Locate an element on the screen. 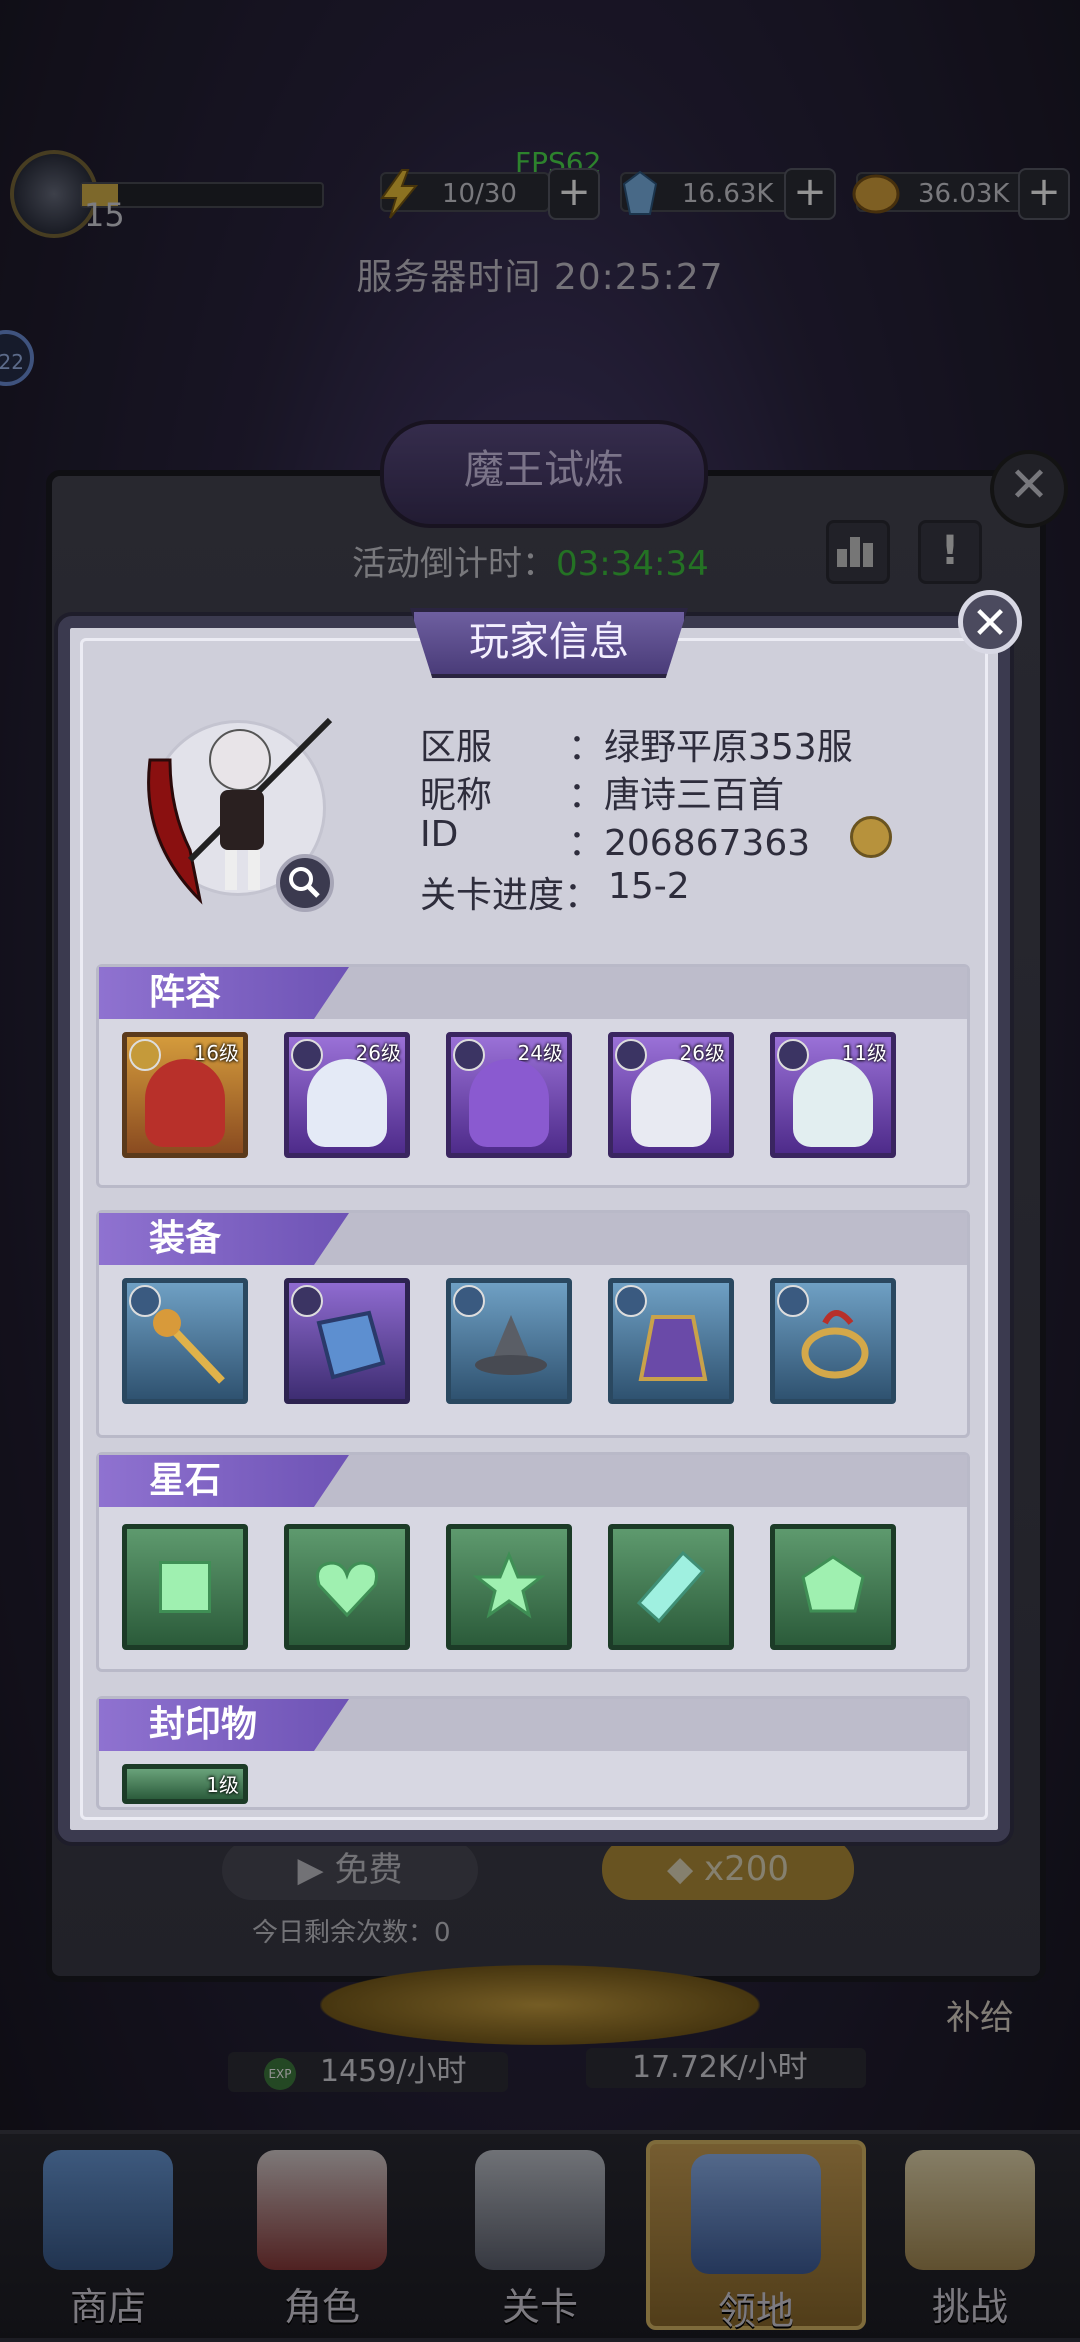  ring-icon is located at coordinates (835, 1344).